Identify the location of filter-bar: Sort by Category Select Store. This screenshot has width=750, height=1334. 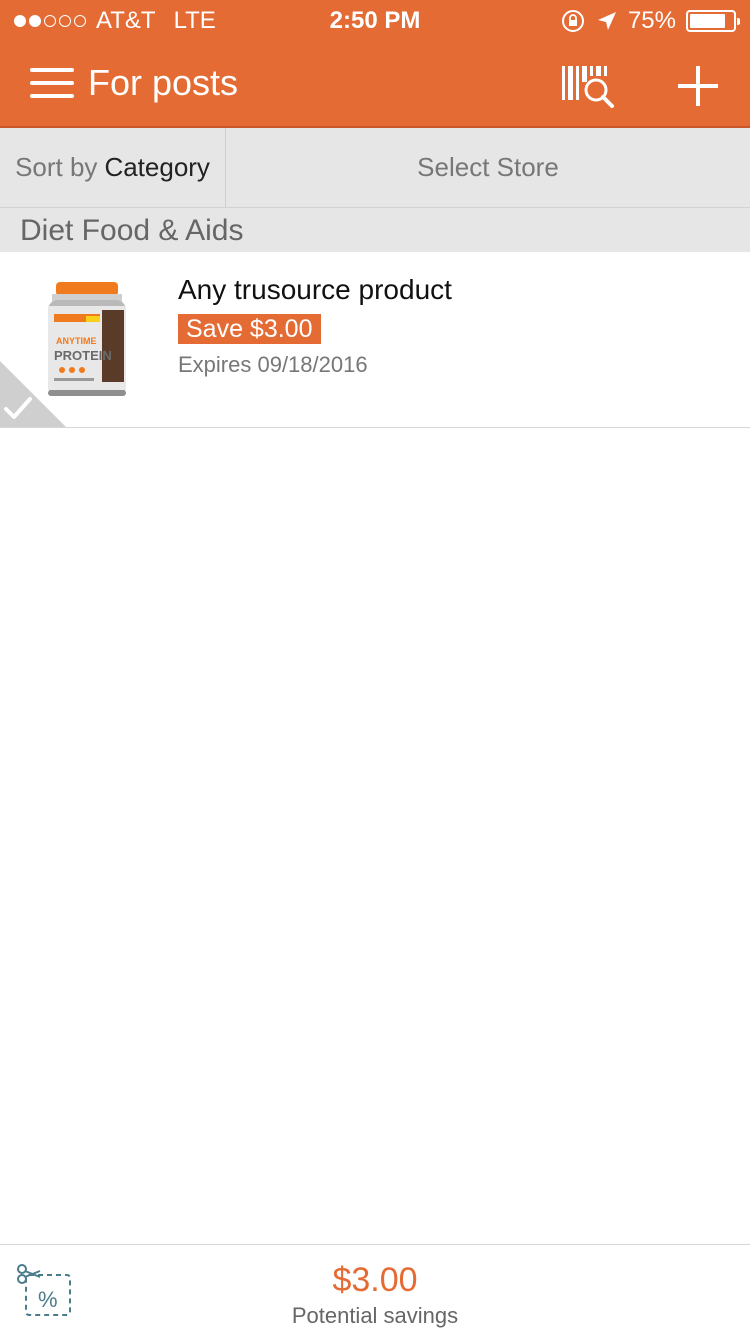
(375, 168).